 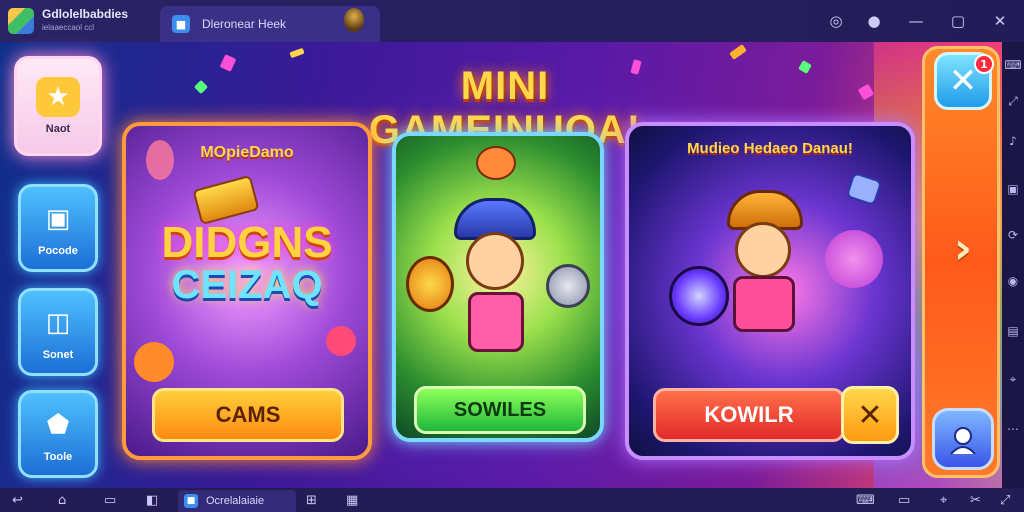 I want to click on screenshot-icon: ▣, so click(x=1013, y=189).